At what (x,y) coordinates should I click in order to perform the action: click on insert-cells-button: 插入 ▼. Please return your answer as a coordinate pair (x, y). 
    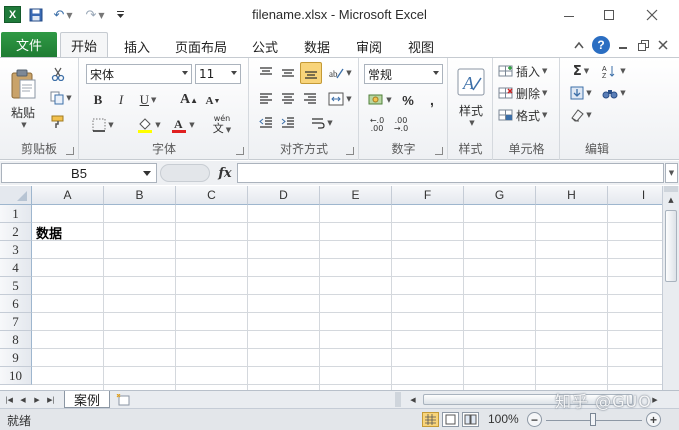
    Looking at the image, I should click on (528, 71).